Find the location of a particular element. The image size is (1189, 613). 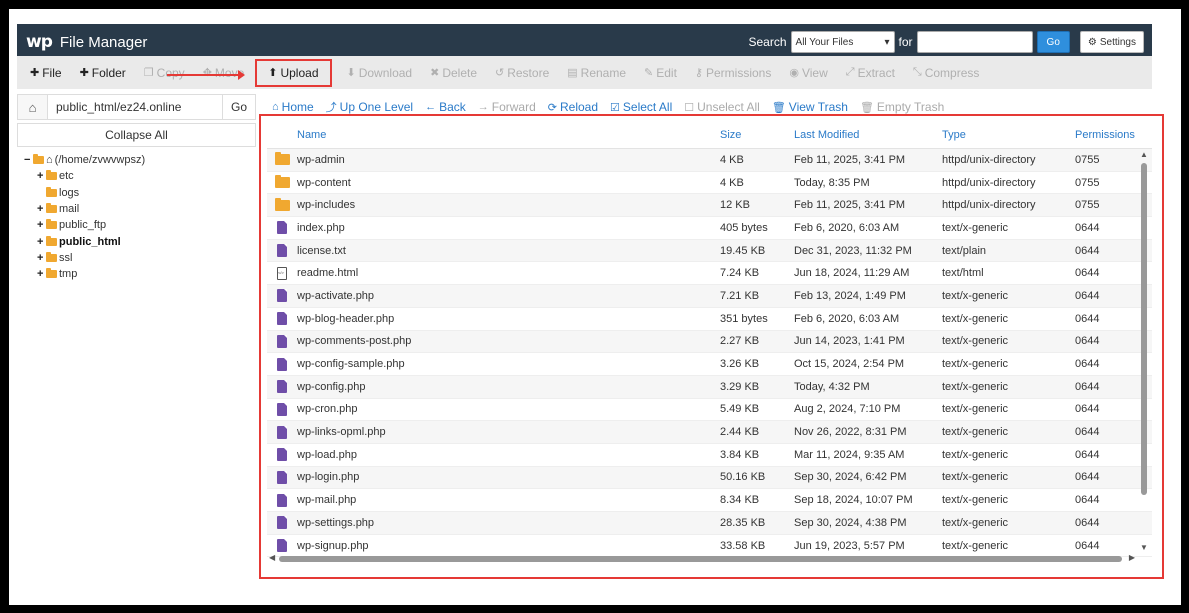

collapse-all-button: Collapse All is located at coordinates (136, 135).